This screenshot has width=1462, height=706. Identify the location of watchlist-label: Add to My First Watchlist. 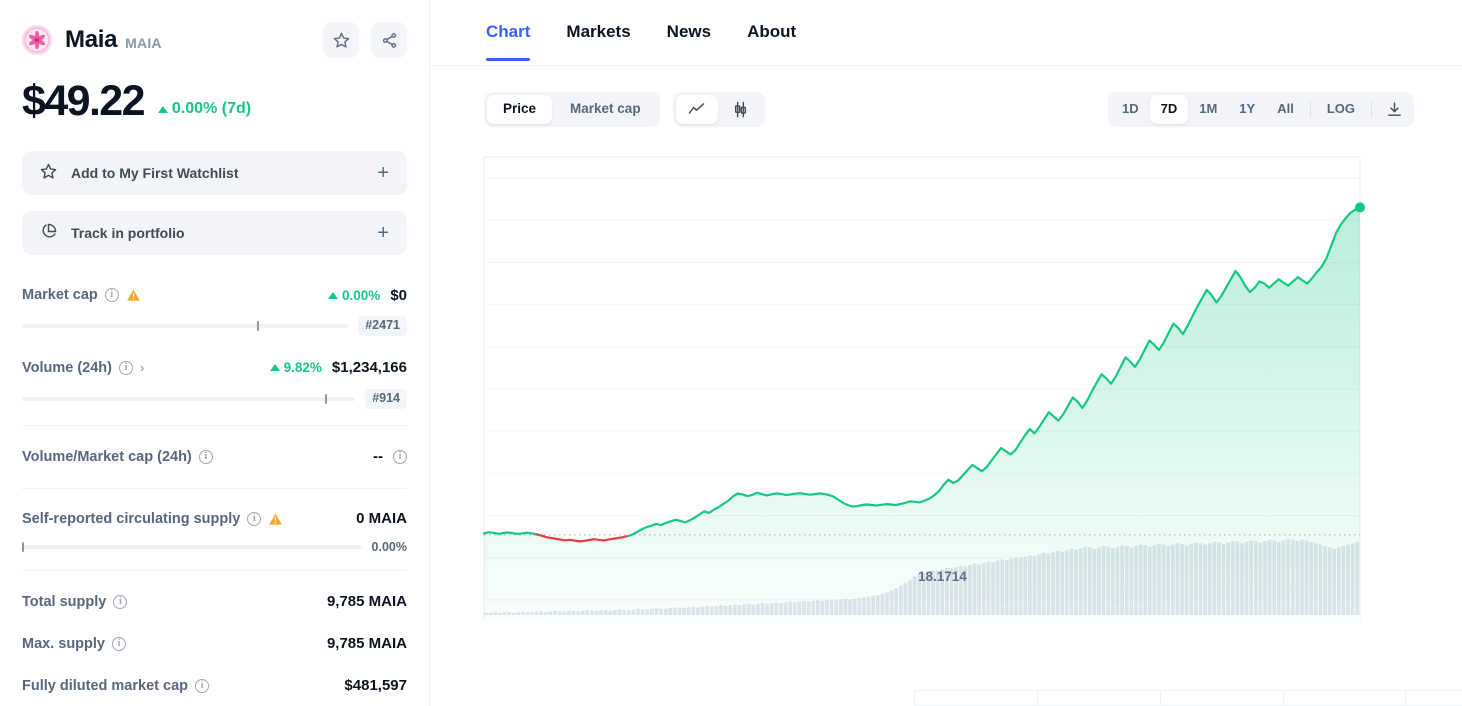
(155, 173).